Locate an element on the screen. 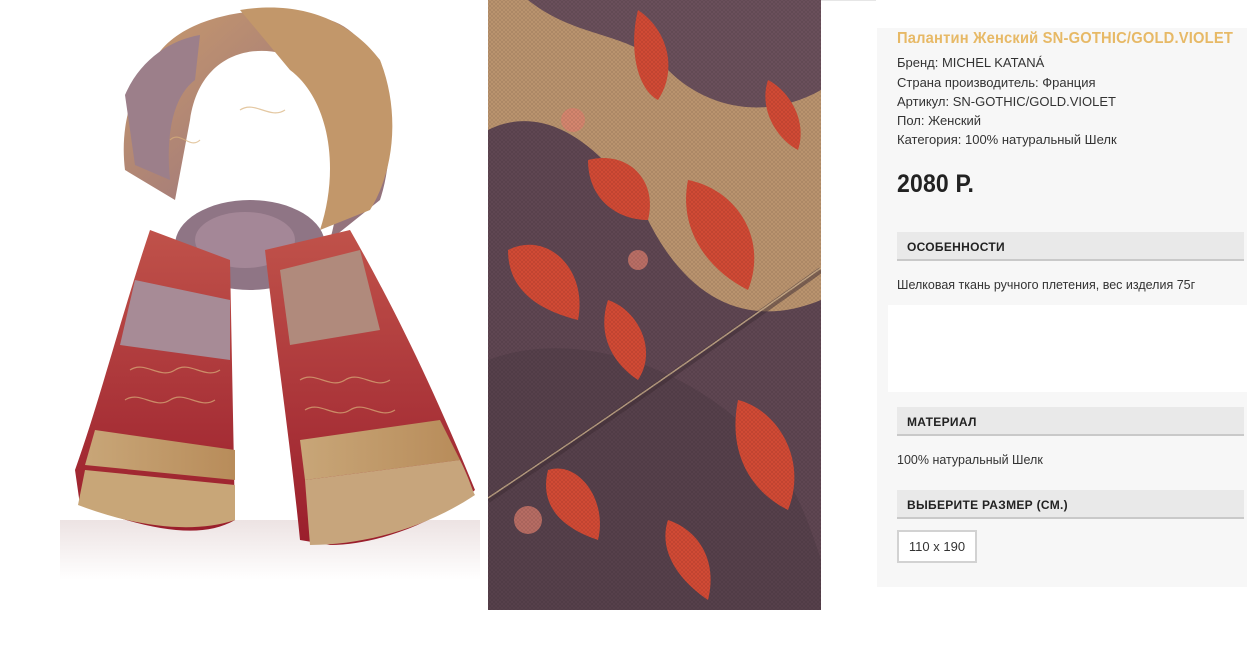  spec-brand: Бренд: MICHEL KATANÁ is located at coordinates (971, 62).